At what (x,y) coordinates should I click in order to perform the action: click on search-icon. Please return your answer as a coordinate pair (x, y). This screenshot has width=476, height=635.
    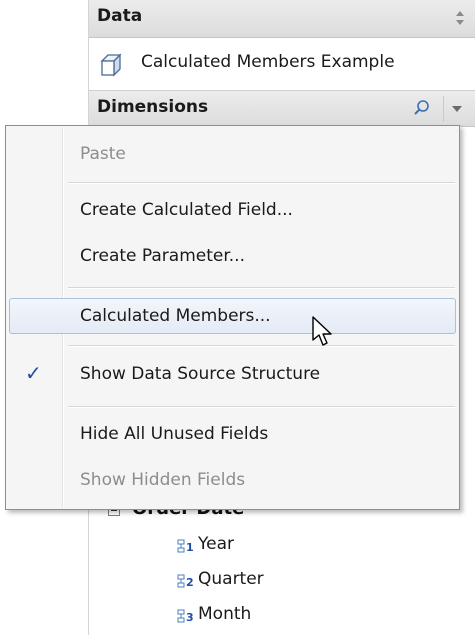
    Looking at the image, I should click on (422, 108).